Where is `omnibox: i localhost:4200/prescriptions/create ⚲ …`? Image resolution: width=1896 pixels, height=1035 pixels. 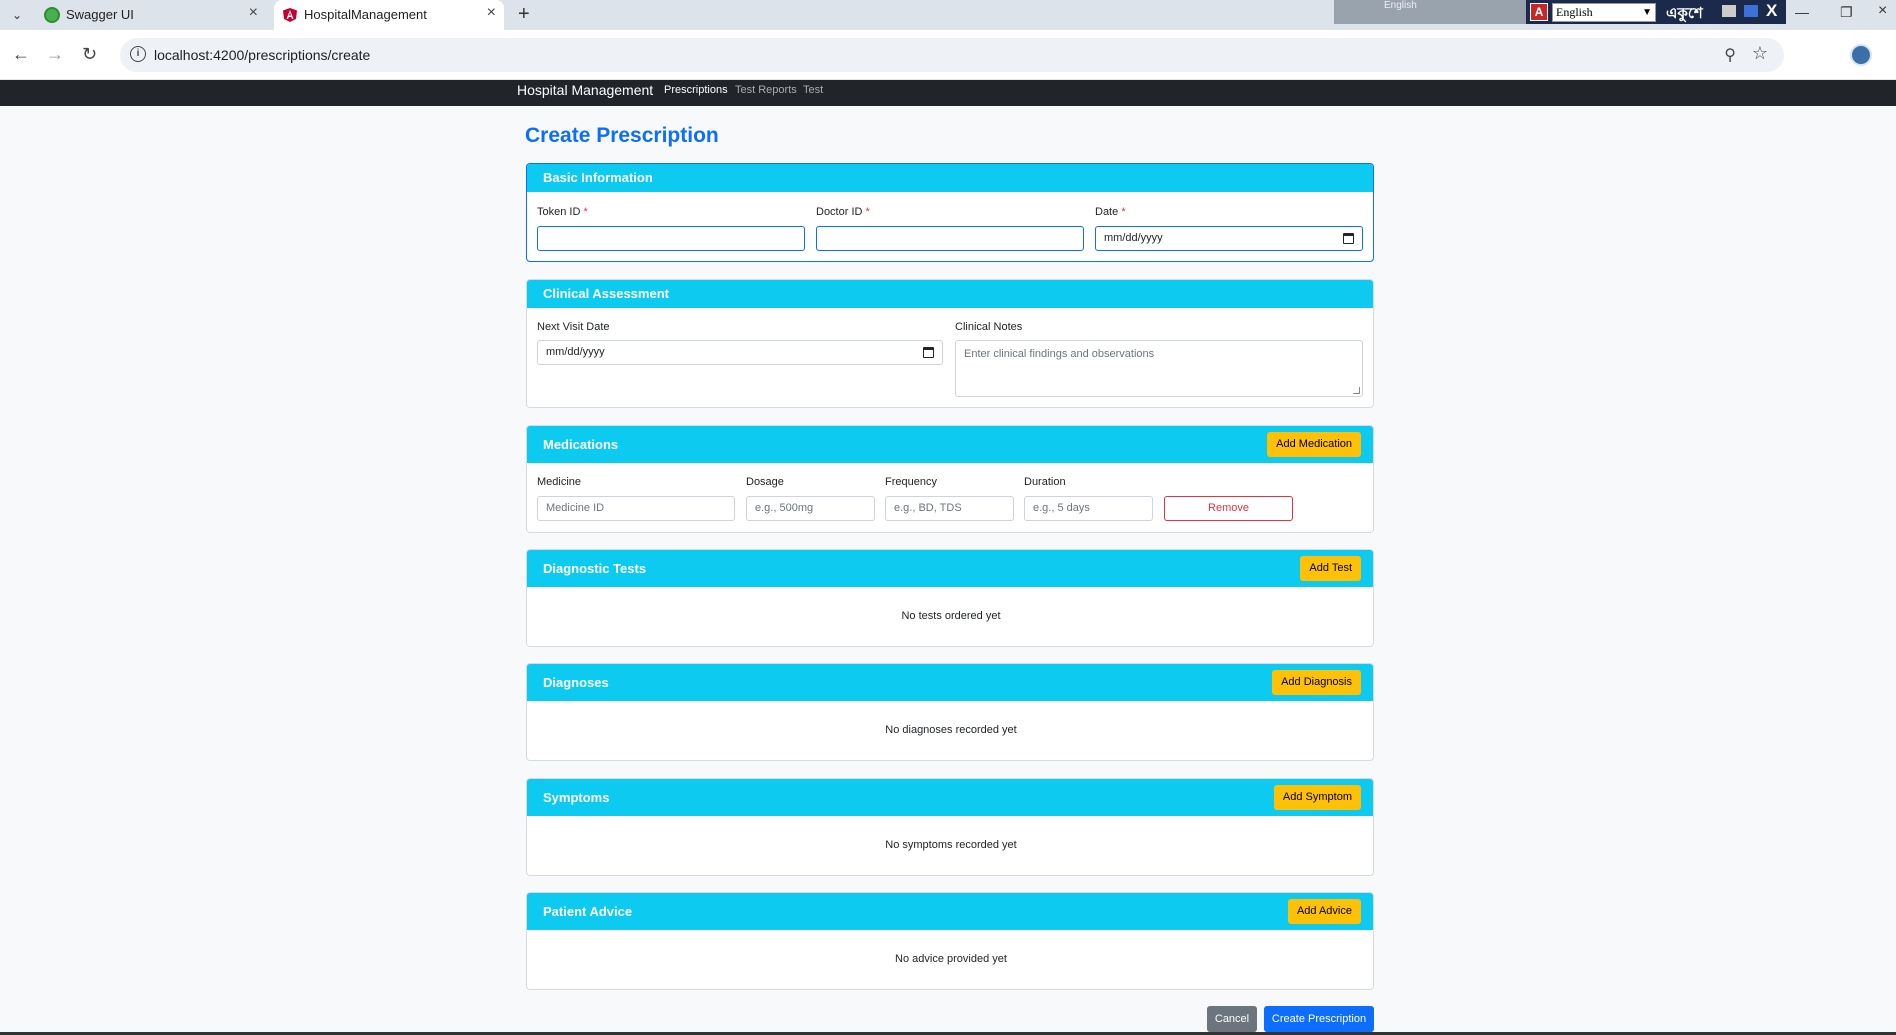
omnibox: i localhost:4200/prescriptions/create ⚲ … is located at coordinates (952, 55).